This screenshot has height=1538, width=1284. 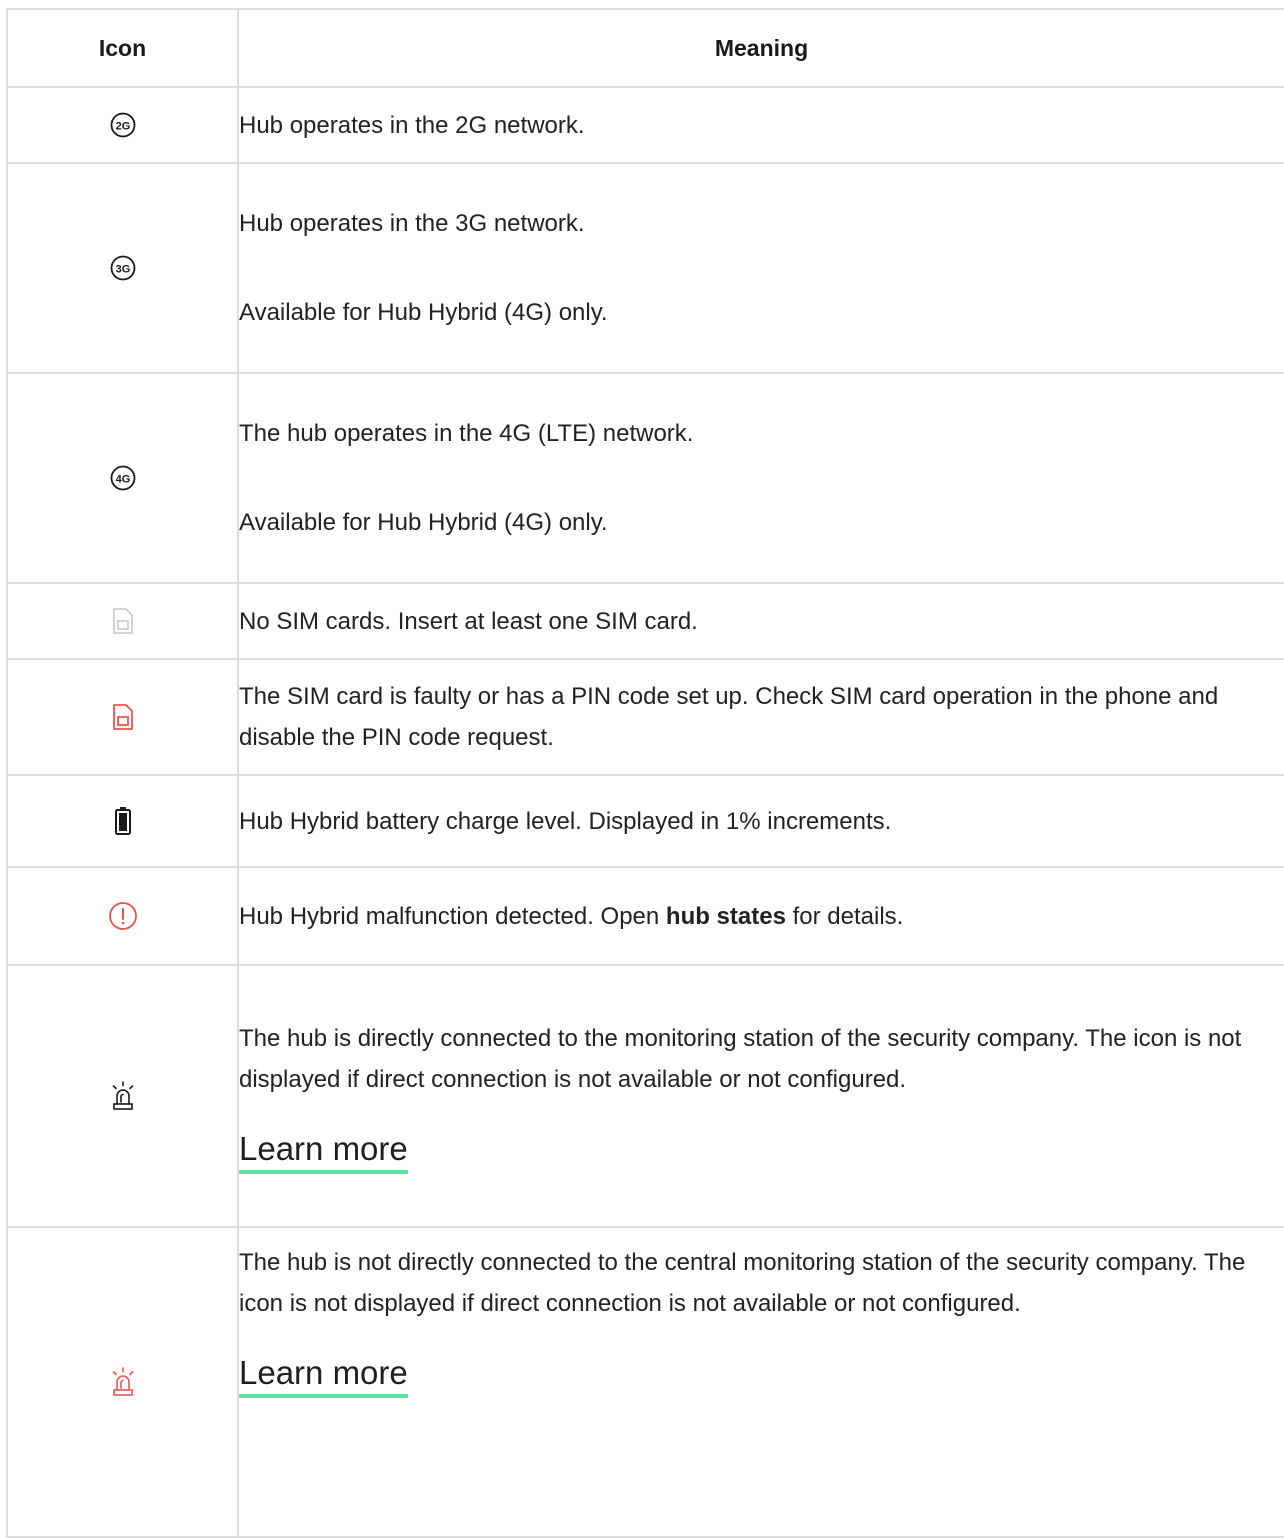 I want to click on 4g-network-icon: 4G, so click(x=122, y=478).